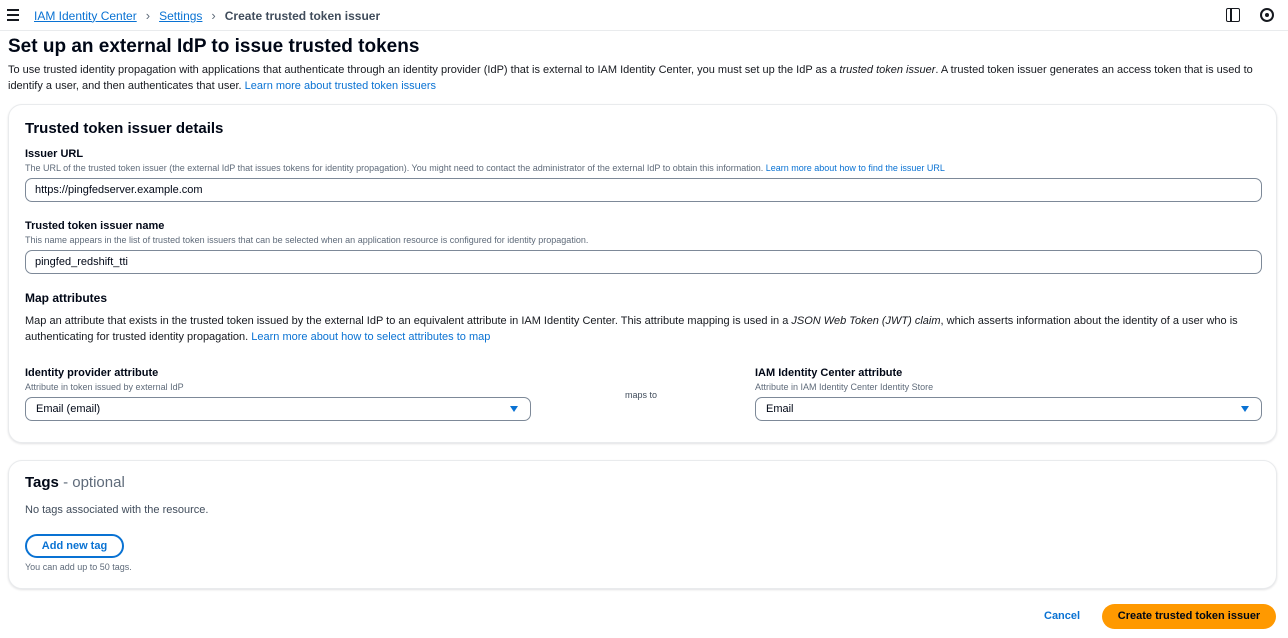 The image size is (1288, 638). I want to click on gear-icon, so click(1267, 15).